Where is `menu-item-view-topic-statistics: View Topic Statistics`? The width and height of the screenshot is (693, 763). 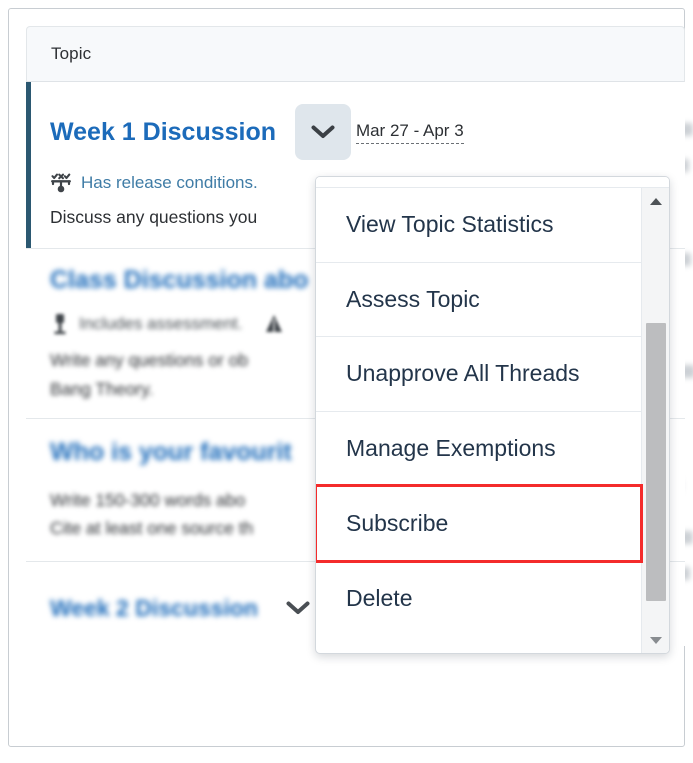
menu-item-view-topic-statistics: View Topic Statistics is located at coordinates (478, 225).